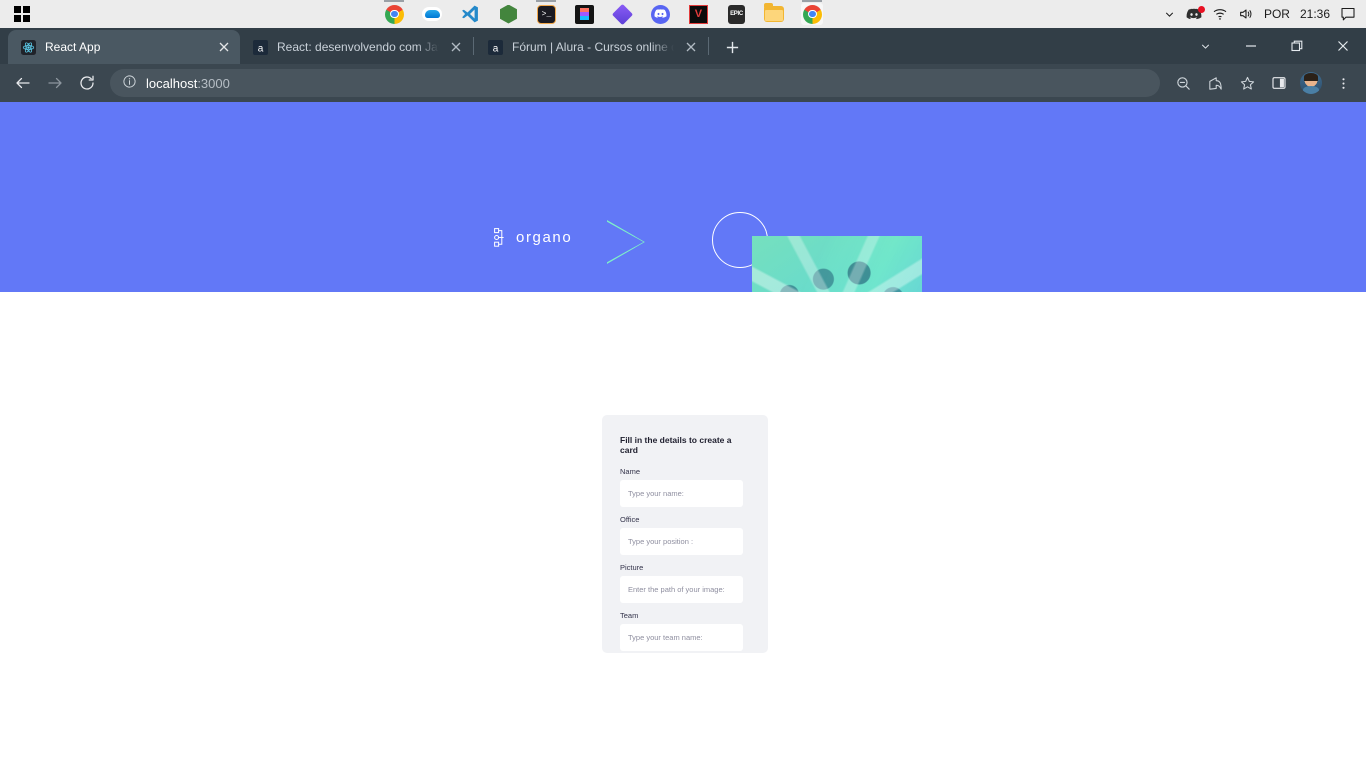  I want to click on taskbar-app-terminal: >_, so click(546, 12).